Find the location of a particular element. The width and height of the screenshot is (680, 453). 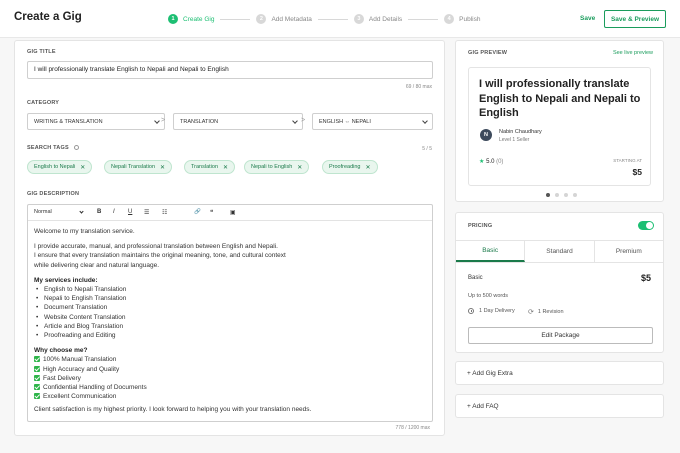

package-tabs: Basic Standard Premium is located at coordinates (559, 251).